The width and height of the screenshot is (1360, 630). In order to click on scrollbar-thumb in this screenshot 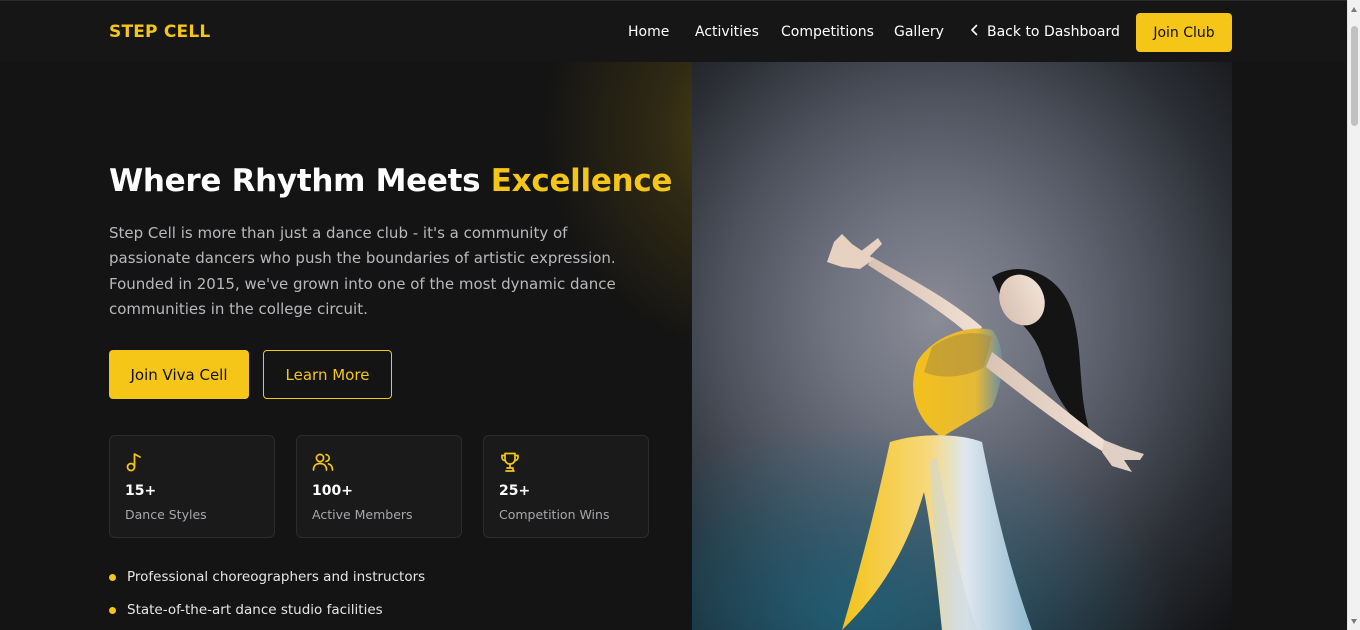, I will do `click(1354, 76)`.